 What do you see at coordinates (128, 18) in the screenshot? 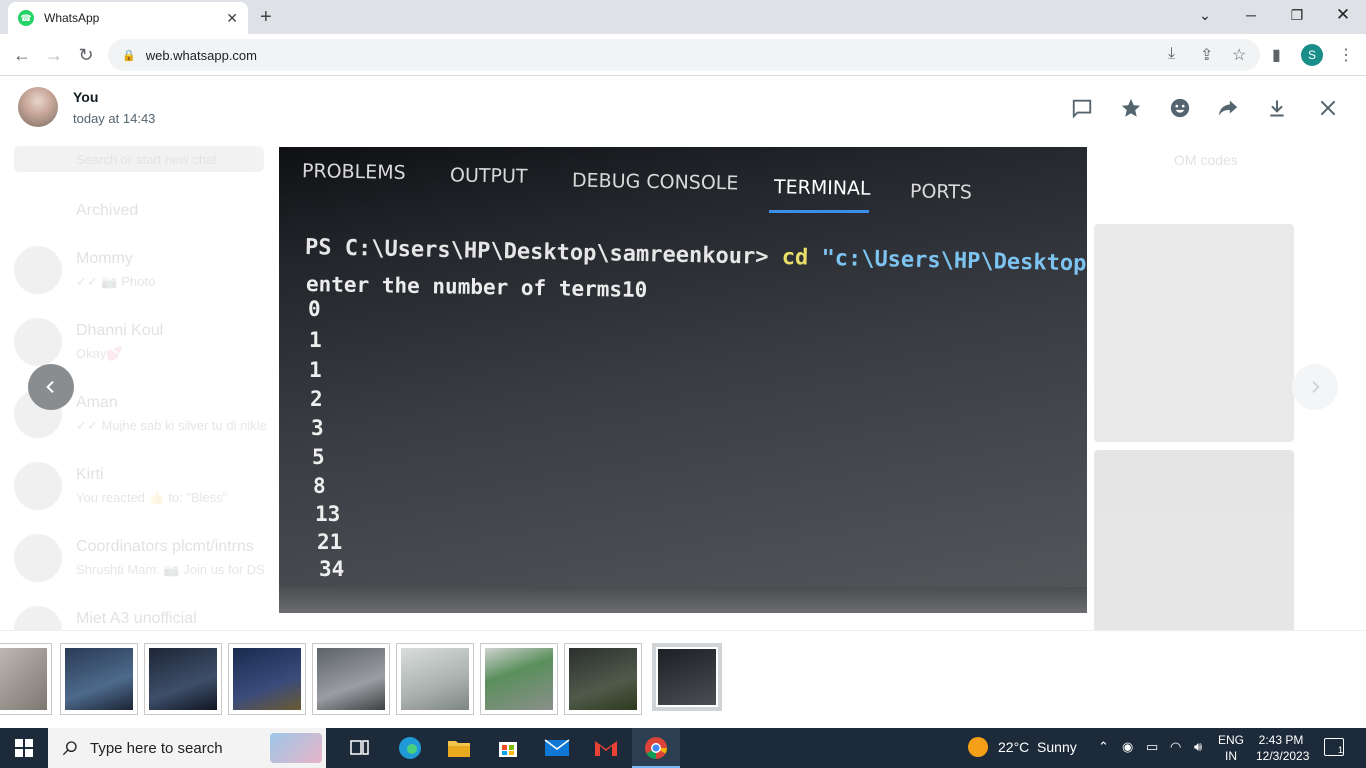
I see `tab-whatsapp: ☎ WhatsApp ✕` at bounding box center [128, 18].